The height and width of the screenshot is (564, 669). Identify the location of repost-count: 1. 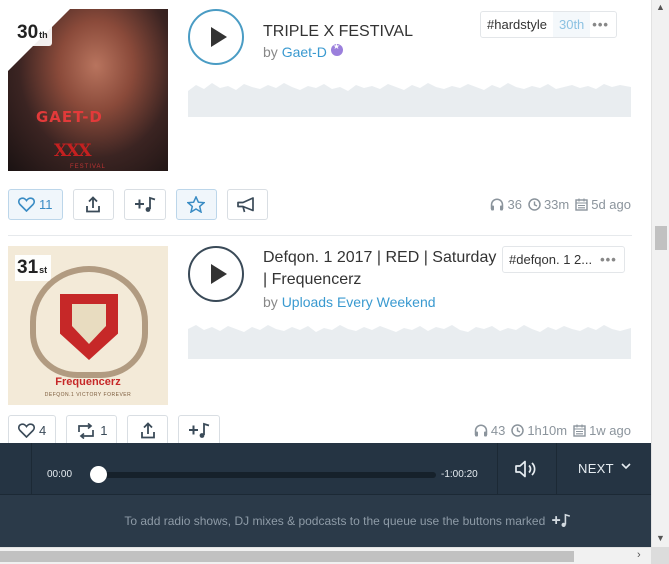
(104, 430).